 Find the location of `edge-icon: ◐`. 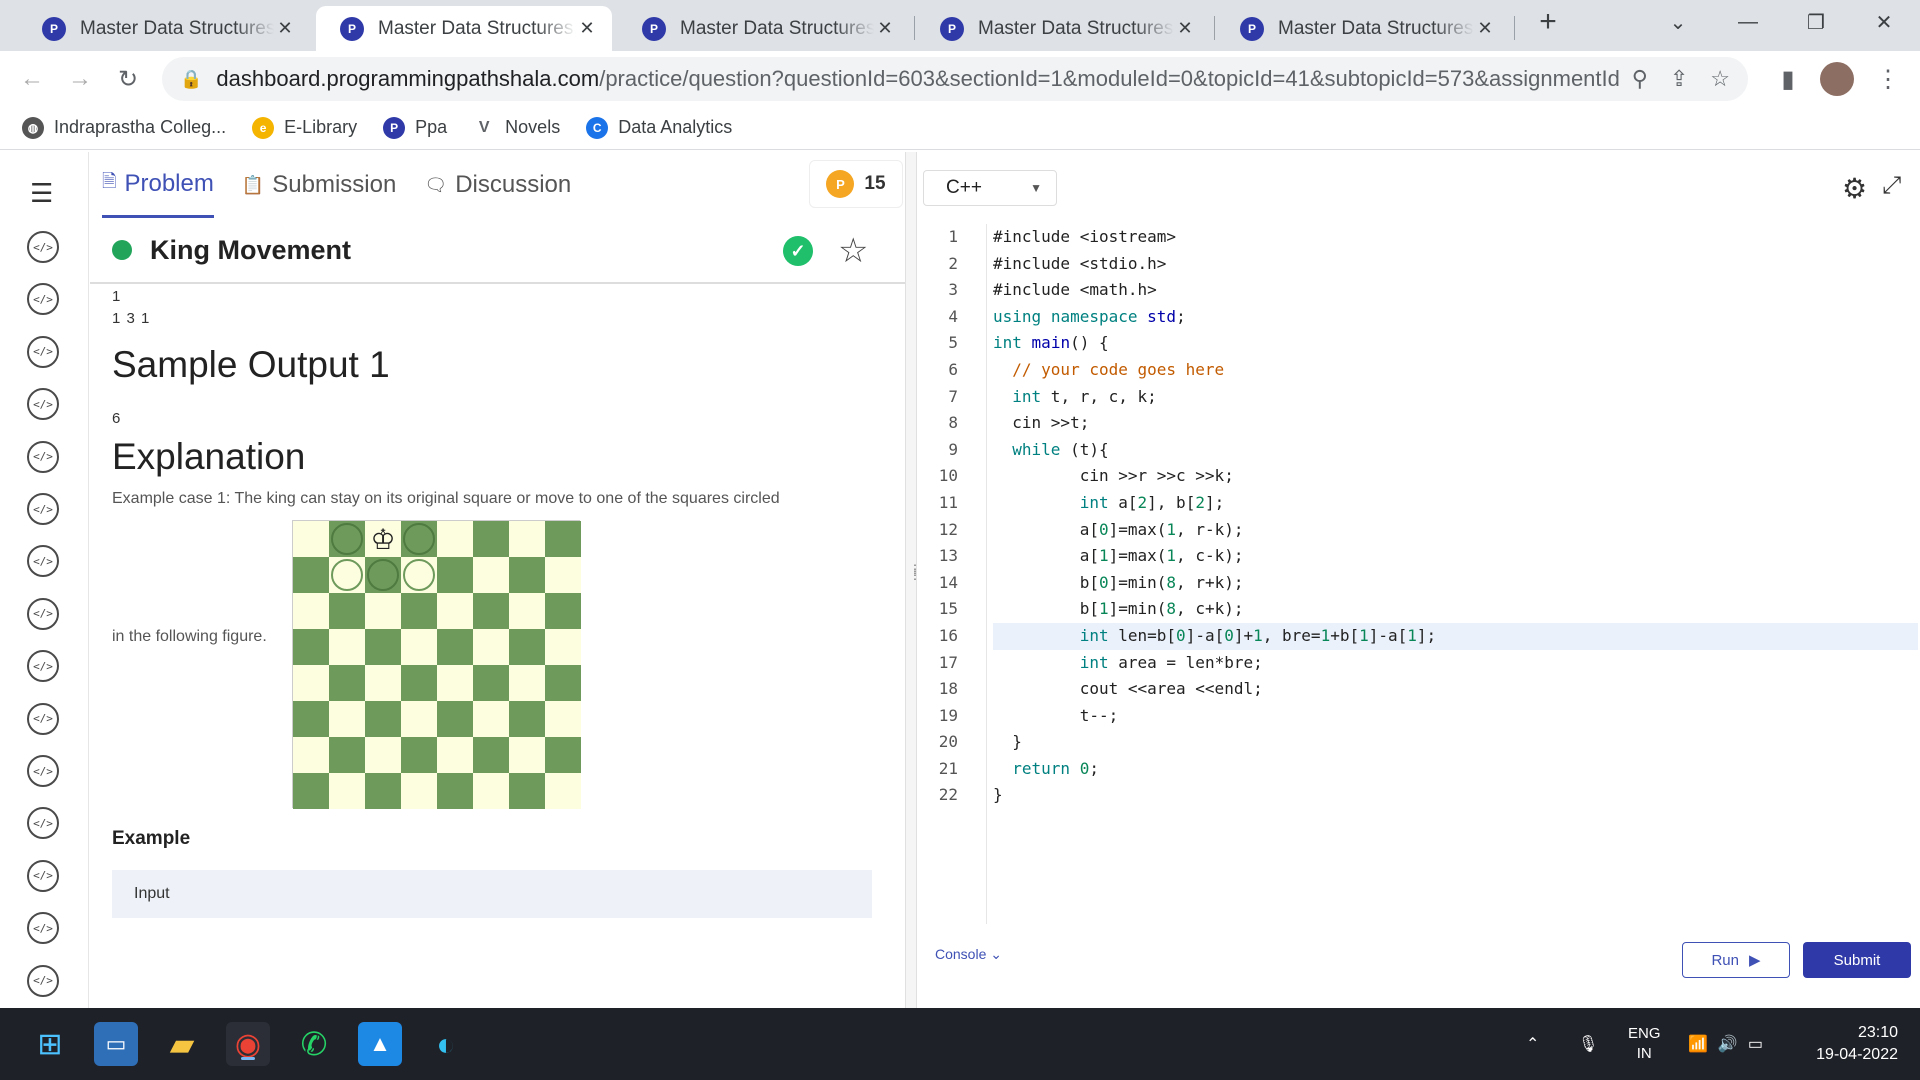

edge-icon: ◐ is located at coordinates (446, 1044).